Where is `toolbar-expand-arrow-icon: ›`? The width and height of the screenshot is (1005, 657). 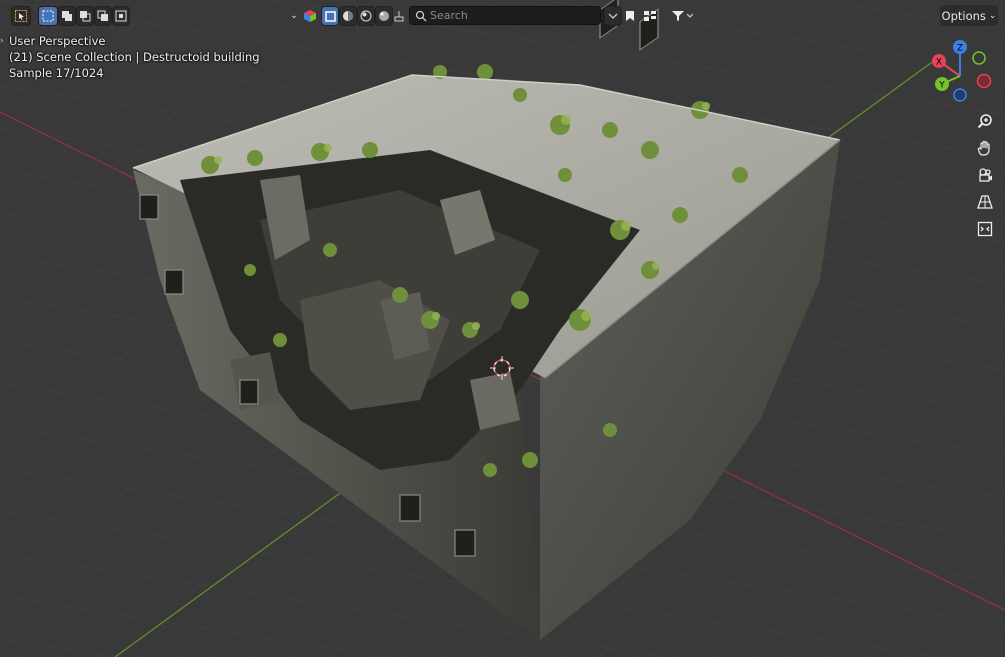 toolbar-expand-arrow-icon: › is located at coordinates (2, 41).